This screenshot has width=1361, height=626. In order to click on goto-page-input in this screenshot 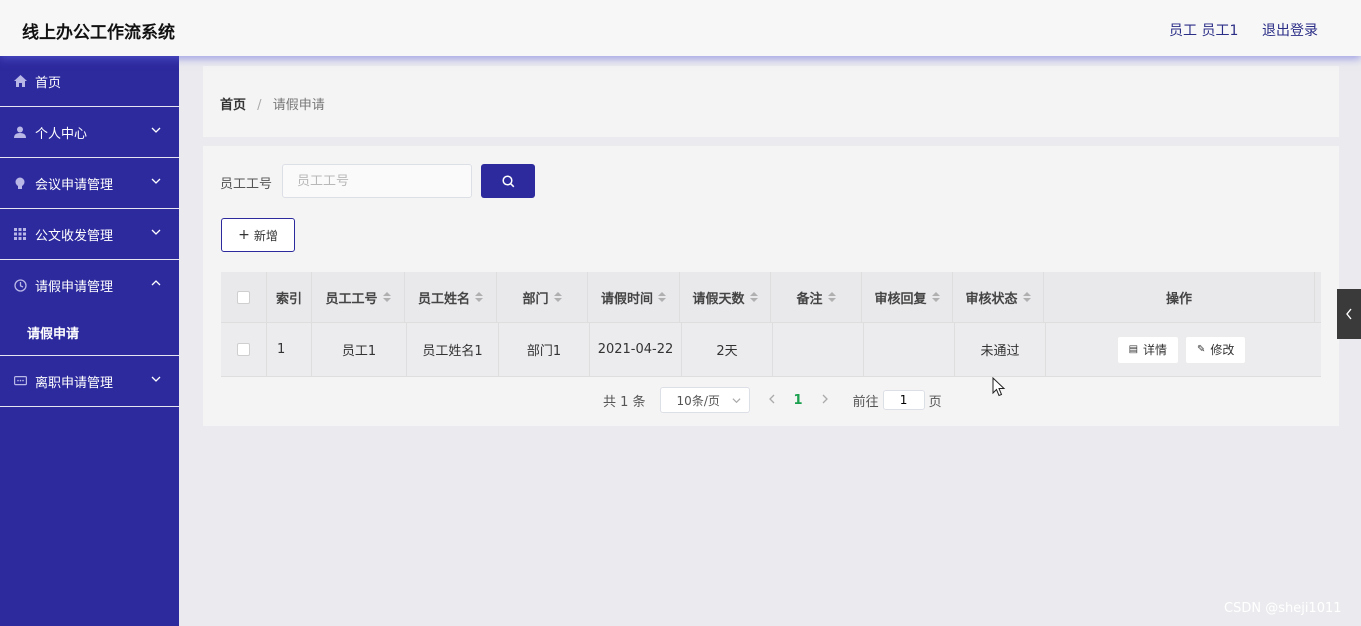, I will do `click(903, 400)`.